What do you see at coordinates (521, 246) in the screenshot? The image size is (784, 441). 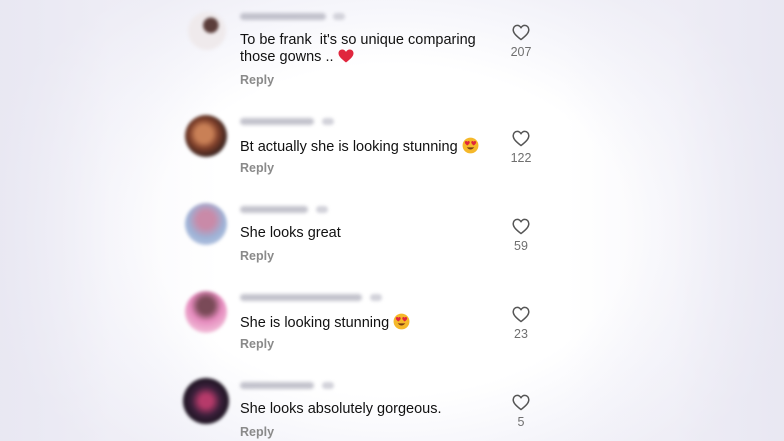 I see `like-count: 59` at bounding box center [521, 246].